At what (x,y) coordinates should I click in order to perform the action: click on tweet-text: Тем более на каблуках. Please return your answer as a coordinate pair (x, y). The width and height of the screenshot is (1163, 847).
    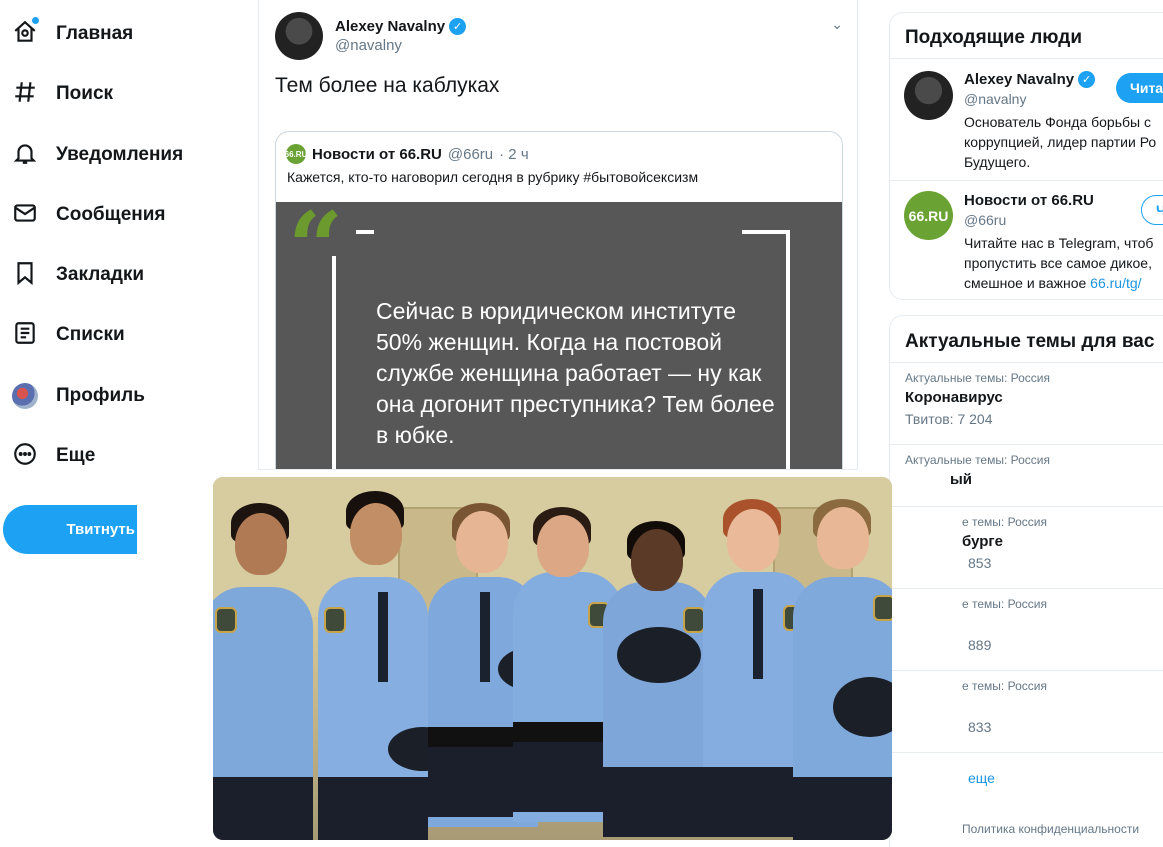
    Looking at the image, I should click on (387, 85).